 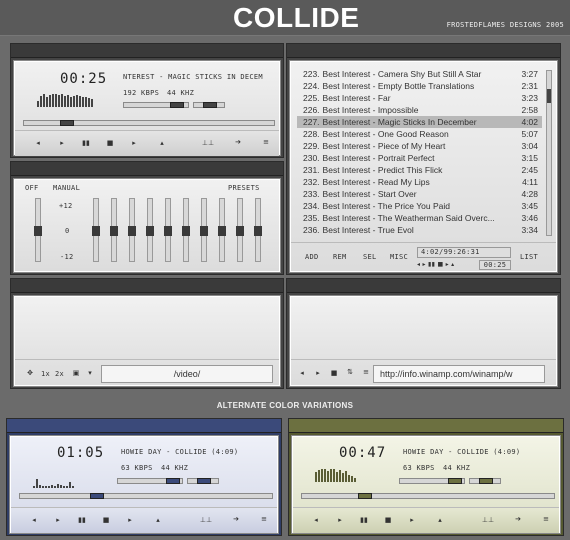 What do you see at coordinates (58, 520) in the screenshot?
I see `play-button: ▸` at bounding box center [58, 520].